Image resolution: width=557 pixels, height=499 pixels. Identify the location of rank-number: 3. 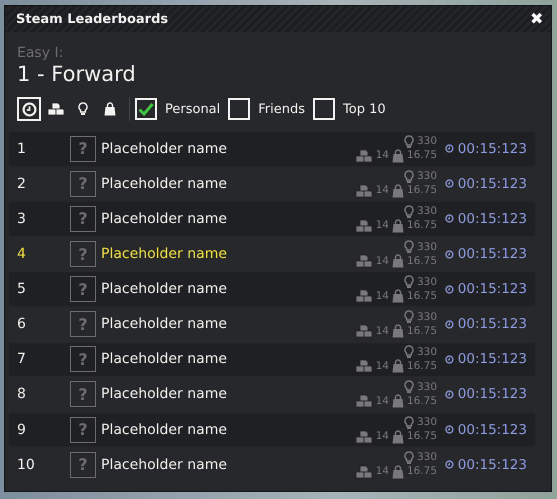
(22, 218).